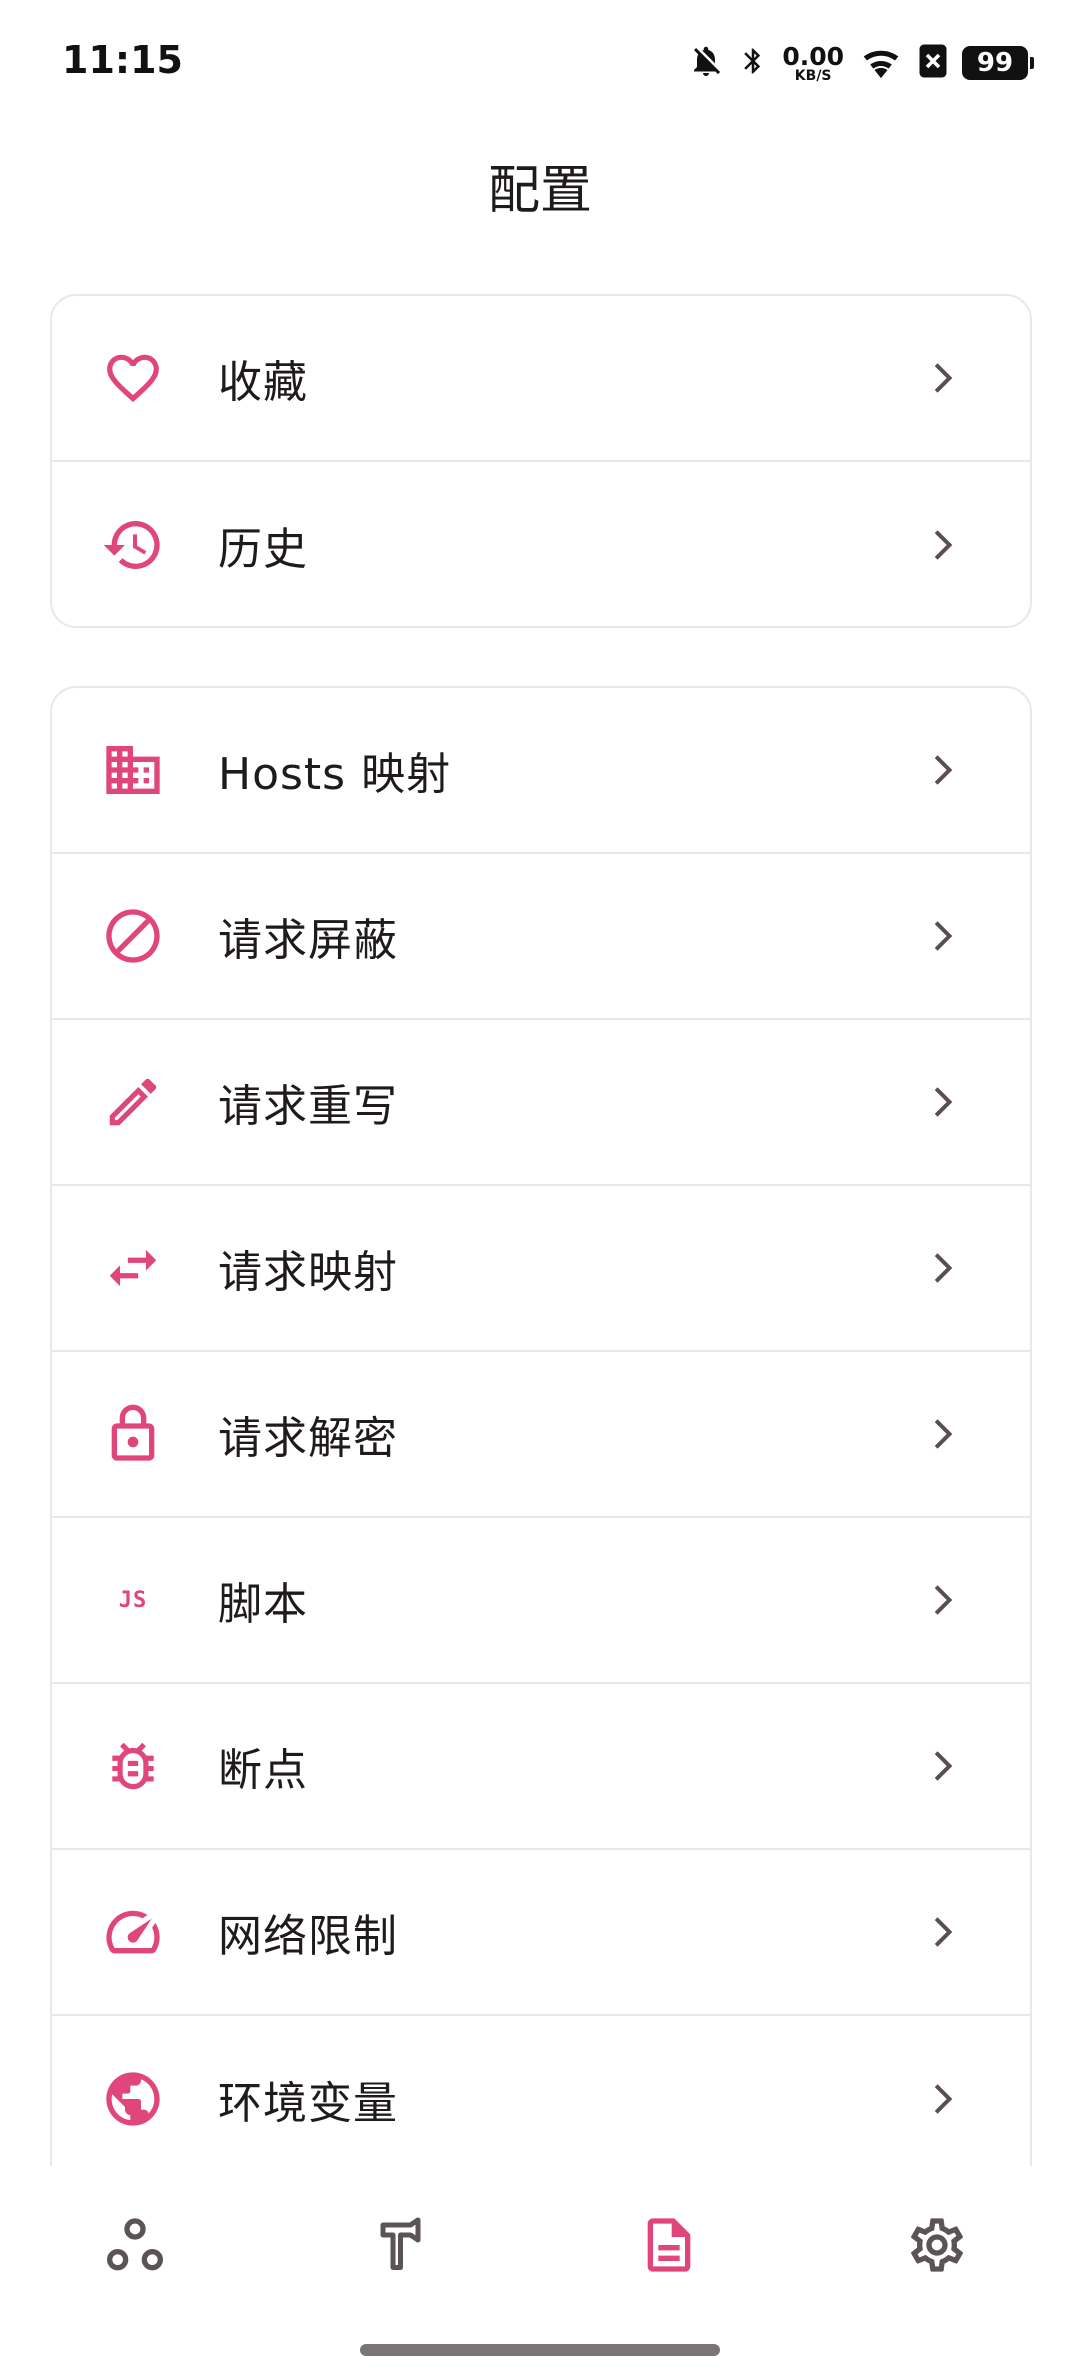 The height and width of the screenshot is (2376, 1080). What do you see at coordinates (133, 1102) in the screenshot?
I see `pencil-icon` at bounding box center [133, 1102].